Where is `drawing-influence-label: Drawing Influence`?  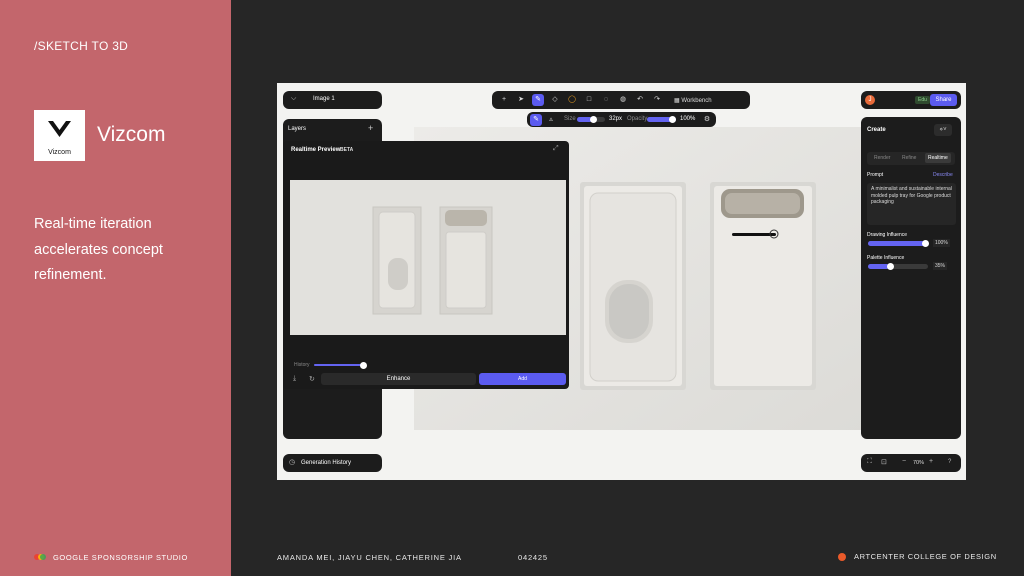 drawing-influence-label: Drawing Influence is located at coordinates (887, 235).